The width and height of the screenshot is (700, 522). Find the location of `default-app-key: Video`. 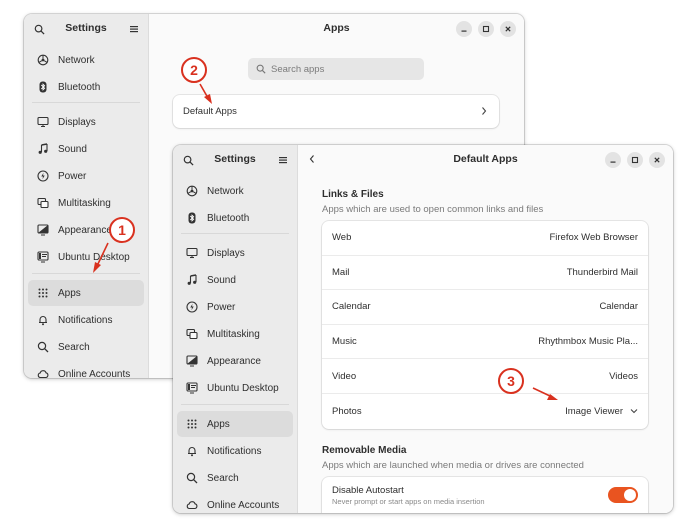

default-app-key: Video is located at coordinates (344, 376).